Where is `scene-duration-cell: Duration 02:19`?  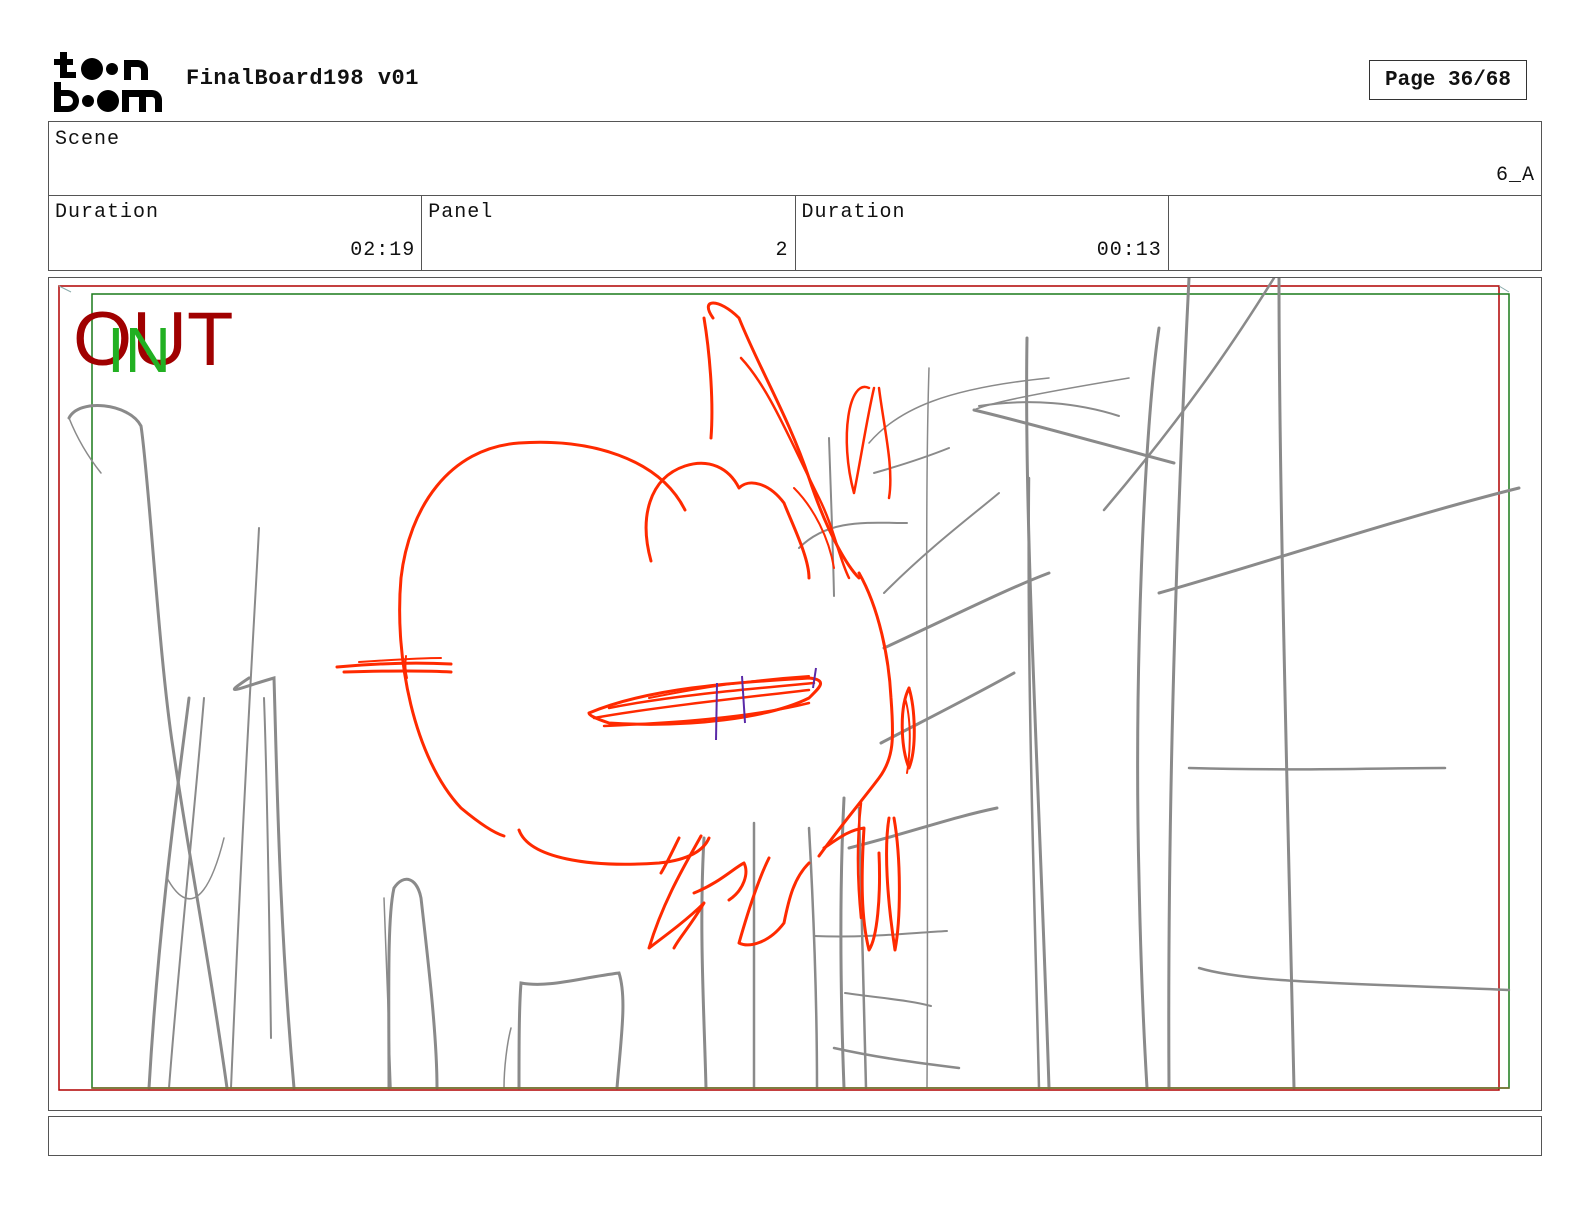
scene-duration-cell: Duration 02:19 is located at coordinates (236, 232).